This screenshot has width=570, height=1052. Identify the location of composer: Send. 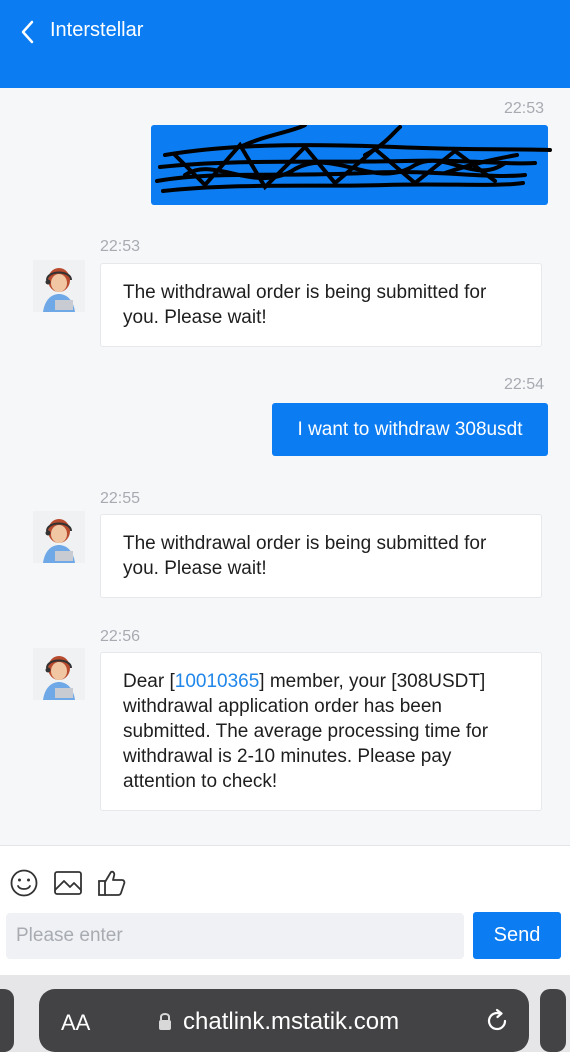
(285, 910).